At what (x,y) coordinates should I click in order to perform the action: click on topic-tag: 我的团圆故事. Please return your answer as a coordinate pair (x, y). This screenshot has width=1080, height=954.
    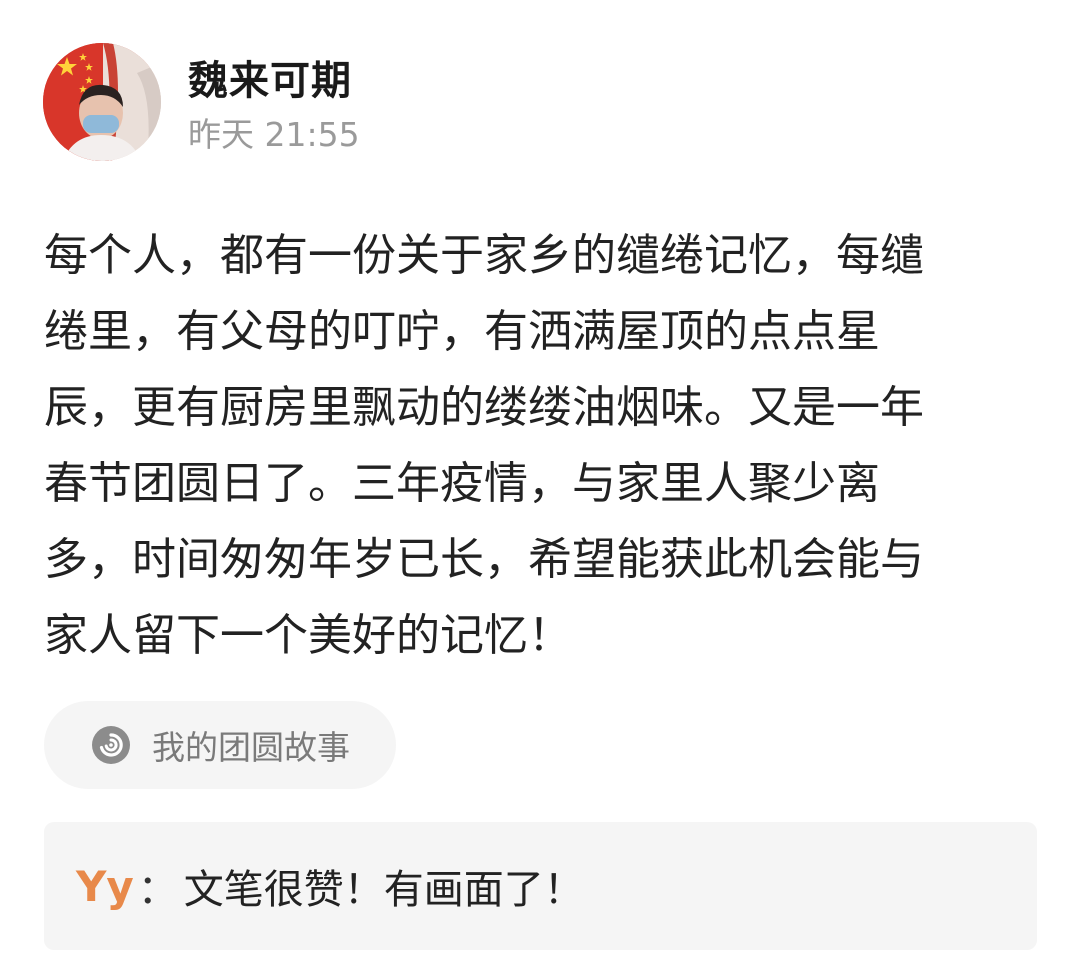
    Looking at the image, I should click on (220, 745).